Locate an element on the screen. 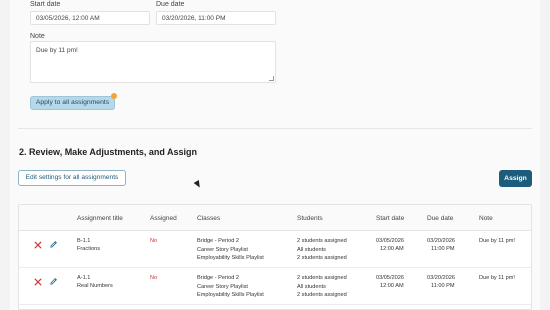 The height and width of the screenshot is (310, 550). header-assigned: Assigned is located at coordinates (163, 218).